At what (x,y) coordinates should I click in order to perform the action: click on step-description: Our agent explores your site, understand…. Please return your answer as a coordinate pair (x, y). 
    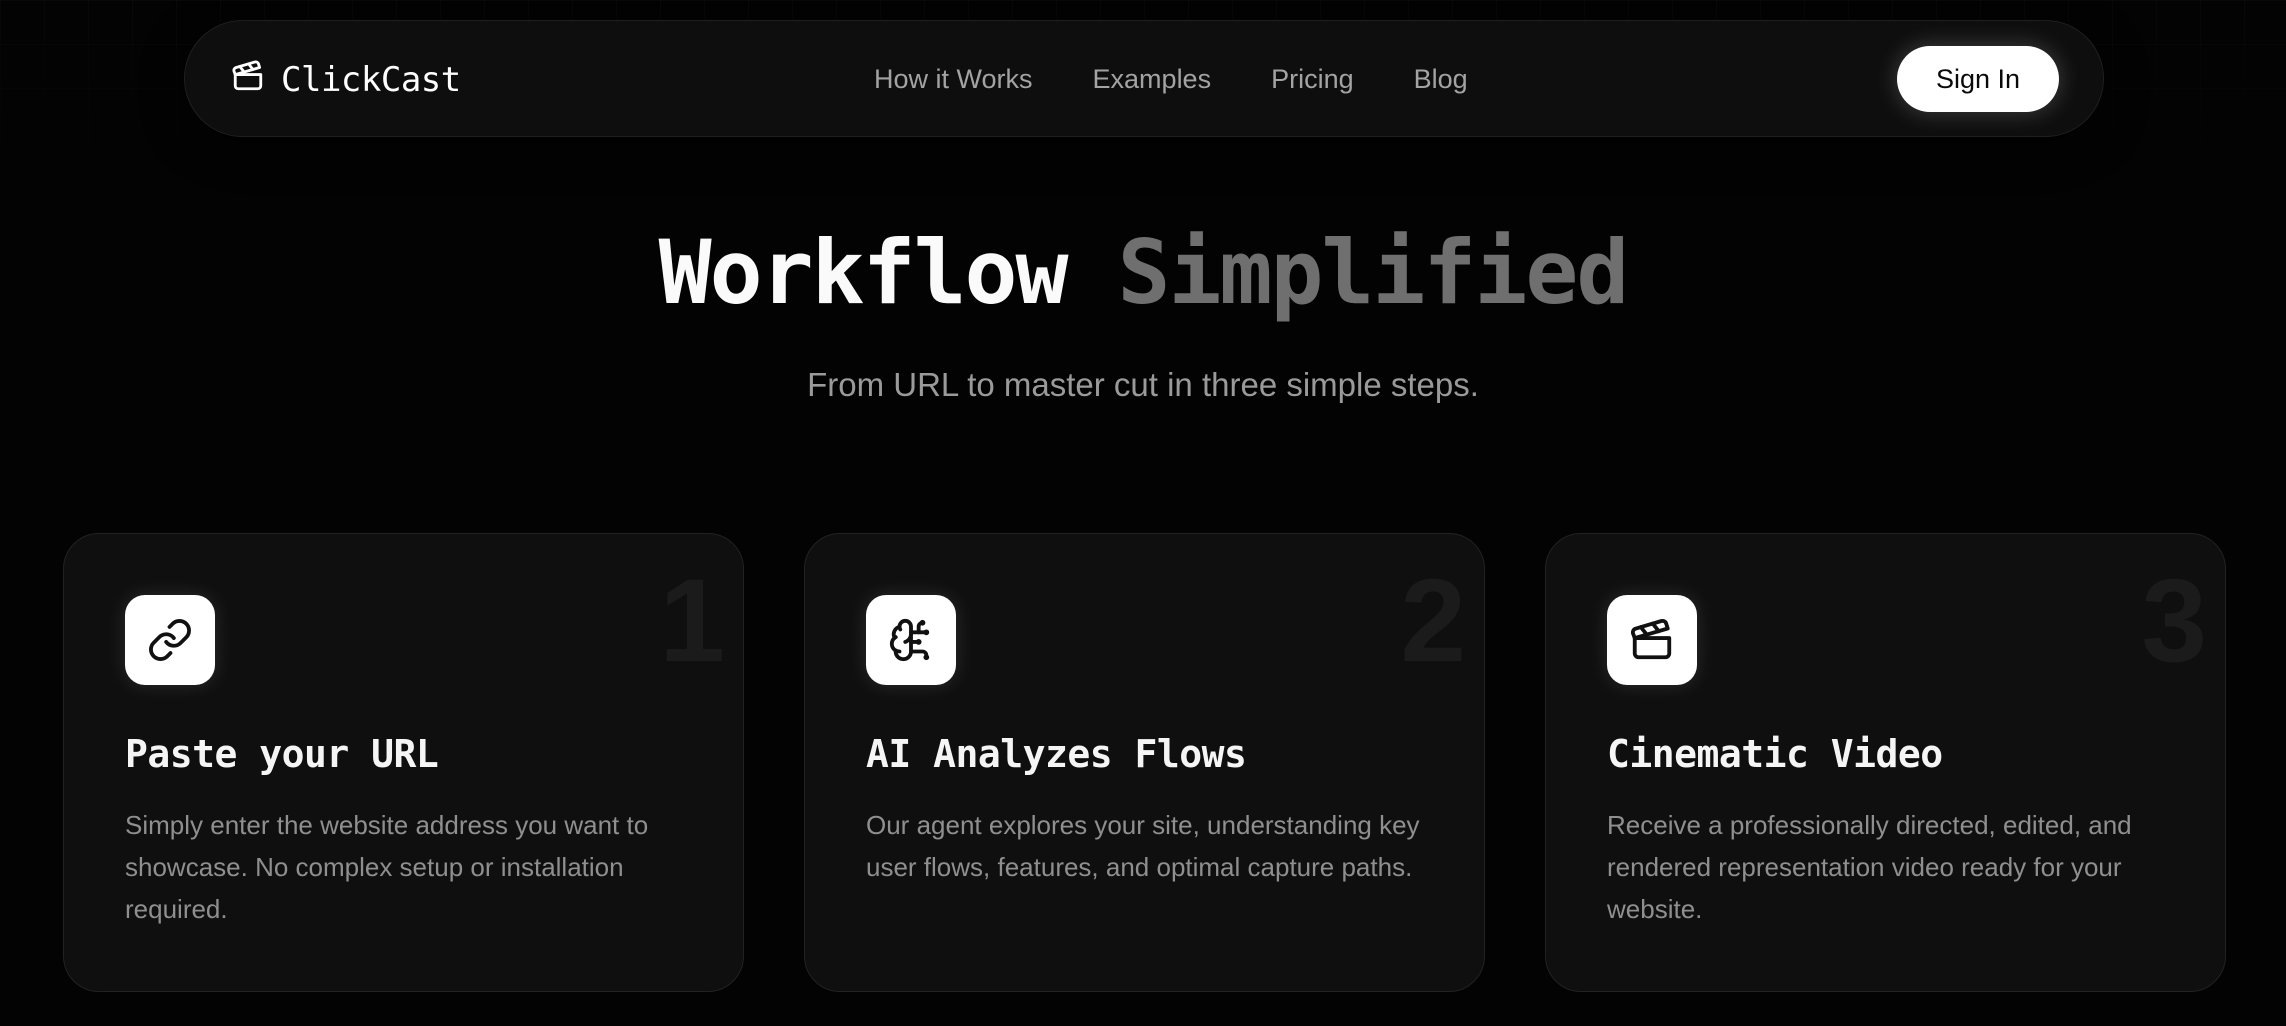
    Looking at the image, I should click on (1143, 846).